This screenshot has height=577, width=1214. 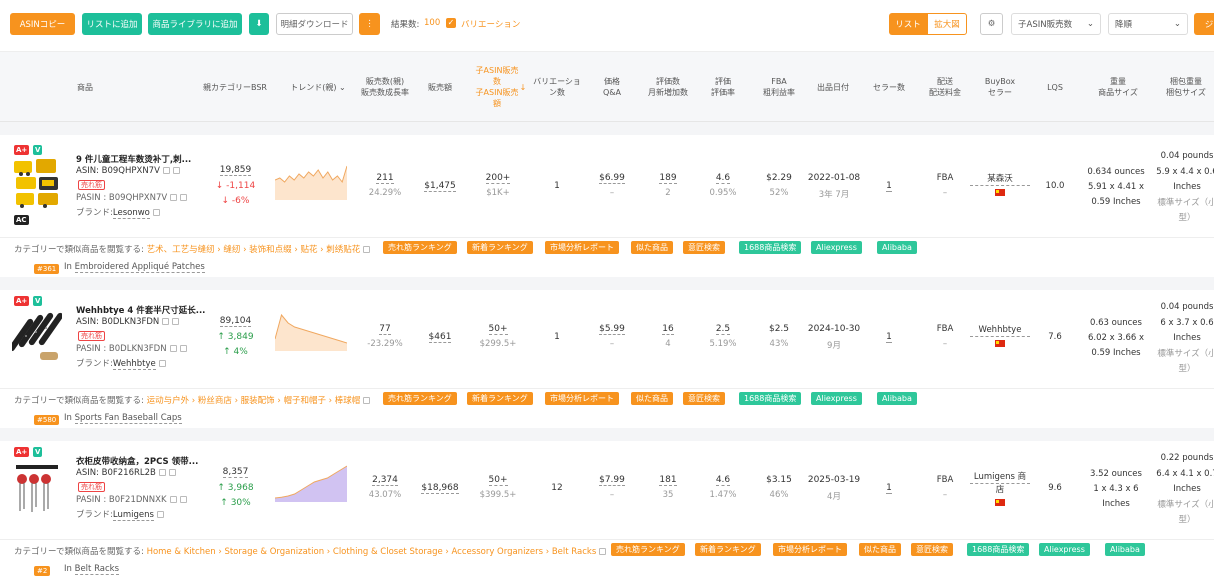 What do you see at coordinates (1056, 24) in the screenshot?
I see `sort-field-select: 子ASIN販売数 ⌄` at bounding box center [1056, 24].